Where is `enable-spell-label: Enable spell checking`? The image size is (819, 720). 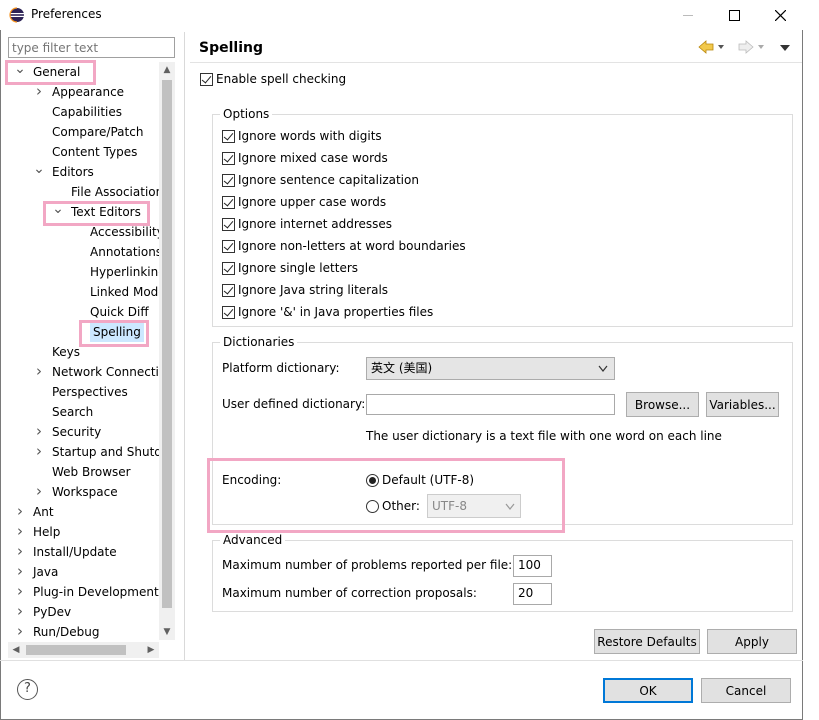
enable-spell-label: Enable spell checking is located at coordinates (281, 79).